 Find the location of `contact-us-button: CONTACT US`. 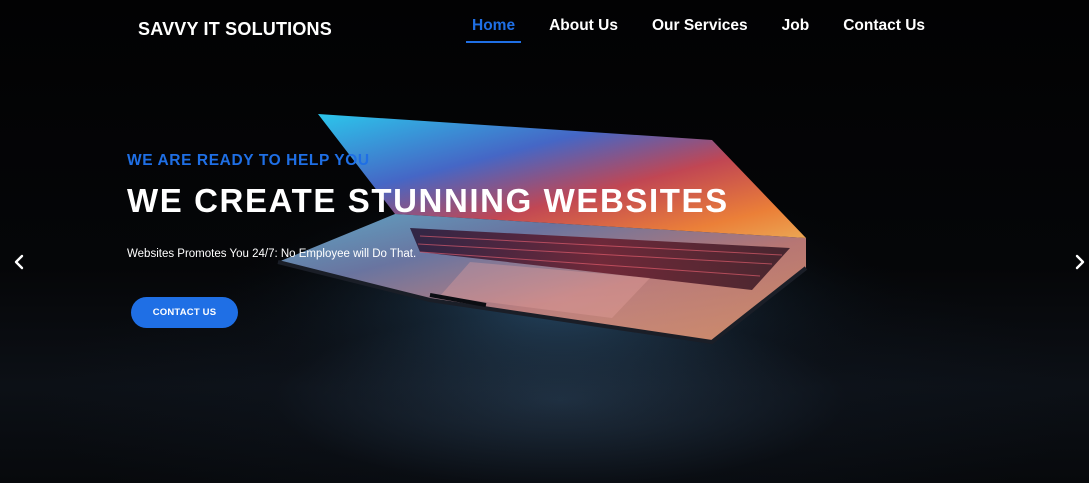

contact-us-button: CONTACT US is located at coordinates (184, 312).